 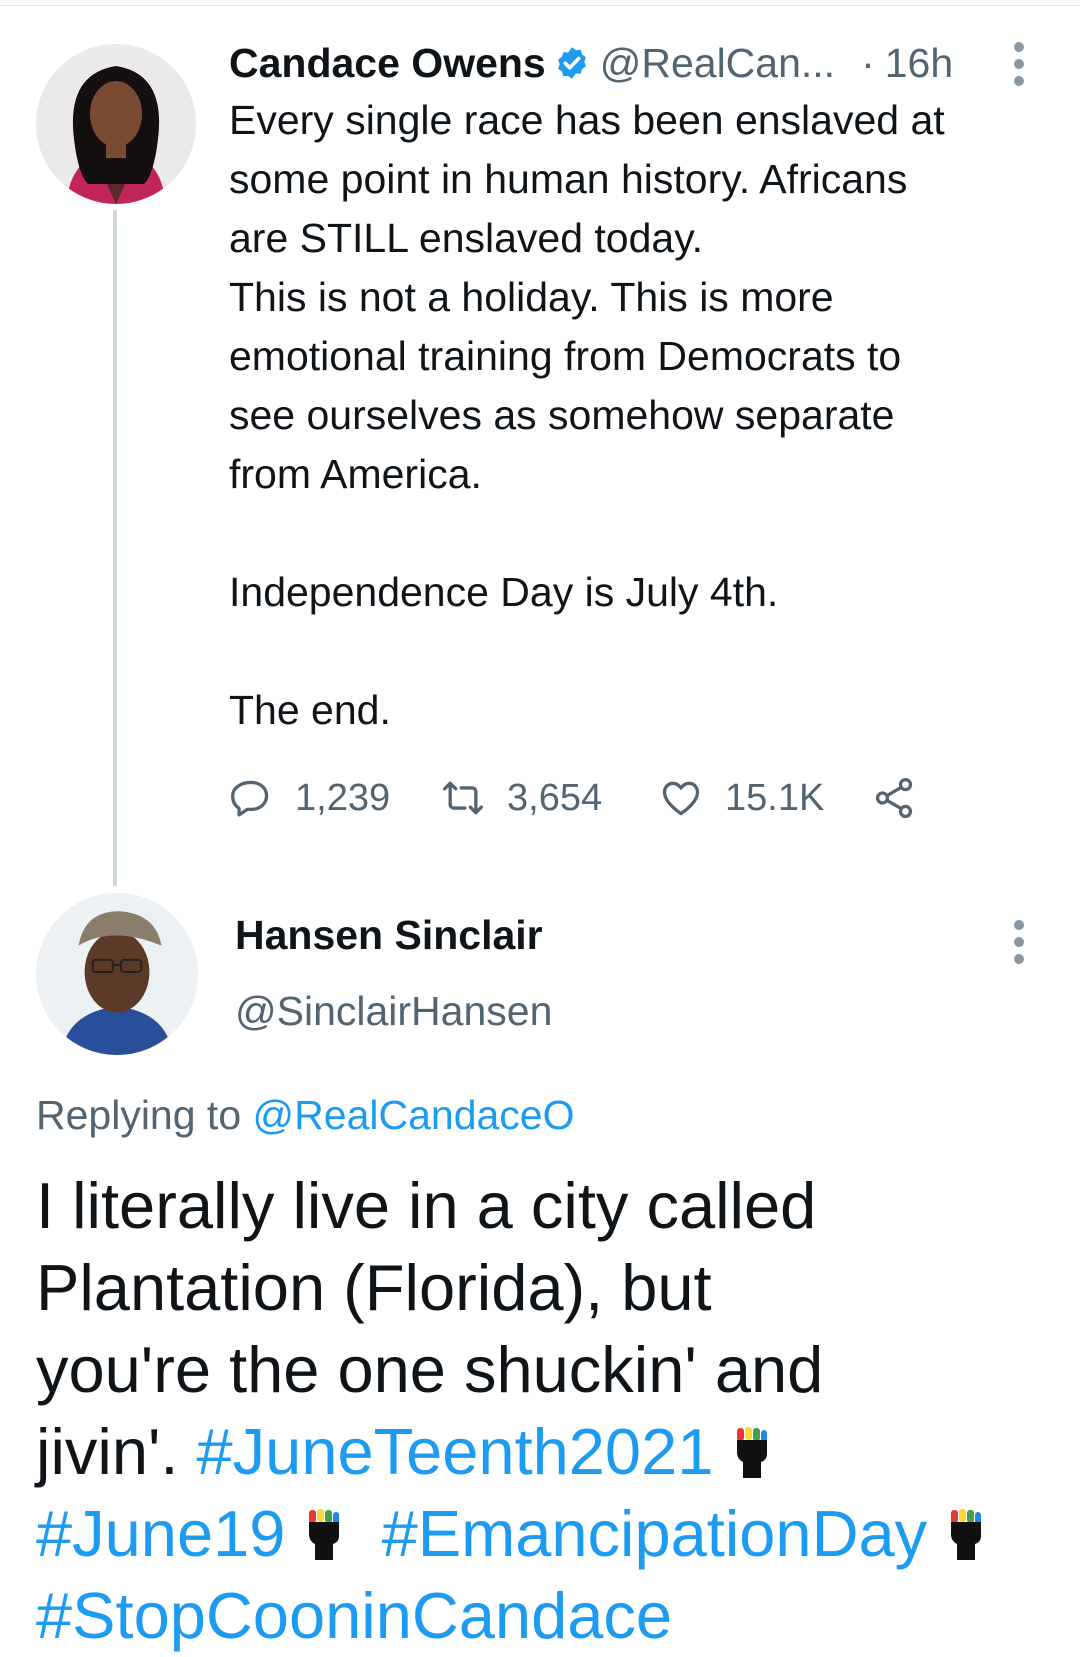 I want to click on tweet-timestamp: 16h, so click(x=919, y=63).